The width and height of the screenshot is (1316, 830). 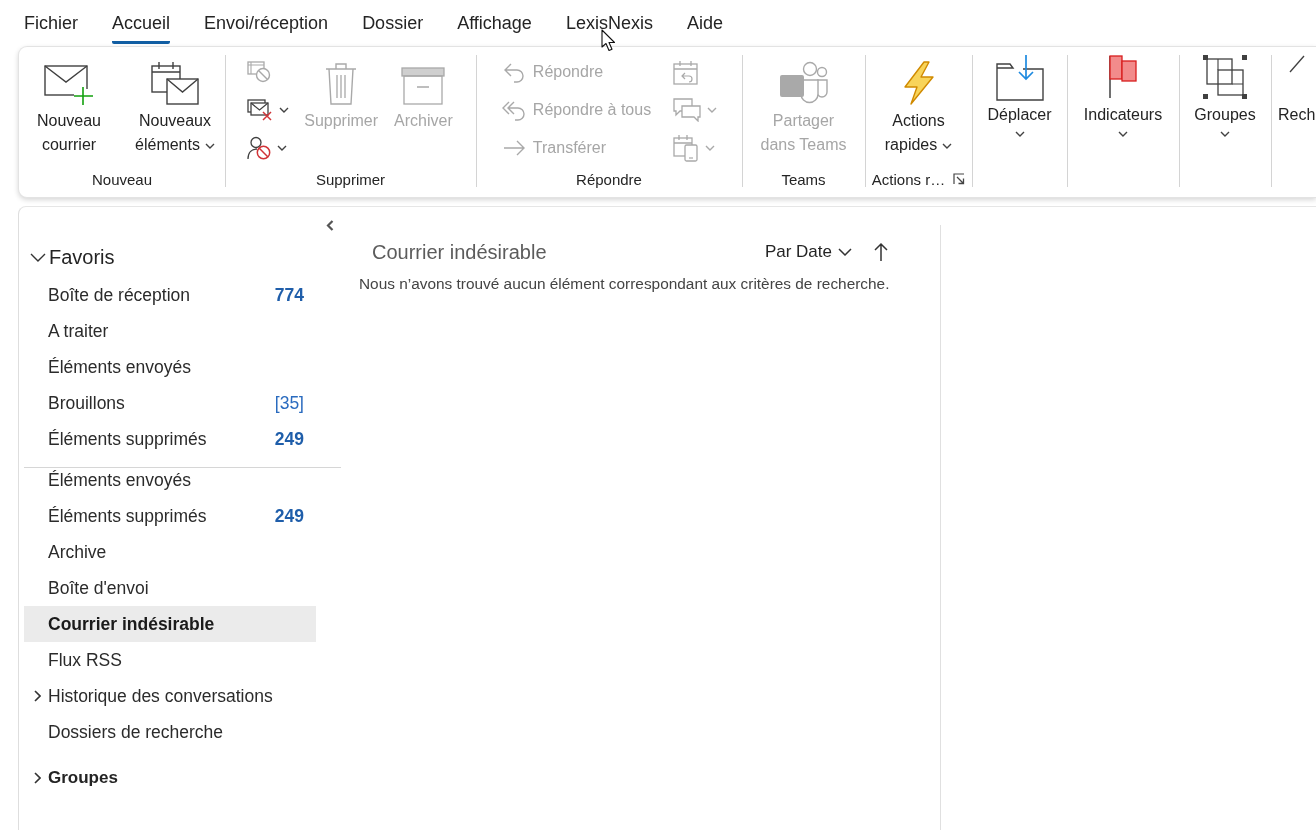 What do you see at coordinates (170, 778) in the screenshot?
I see `groups-header: Groupes` at bounding box center [170, 778].